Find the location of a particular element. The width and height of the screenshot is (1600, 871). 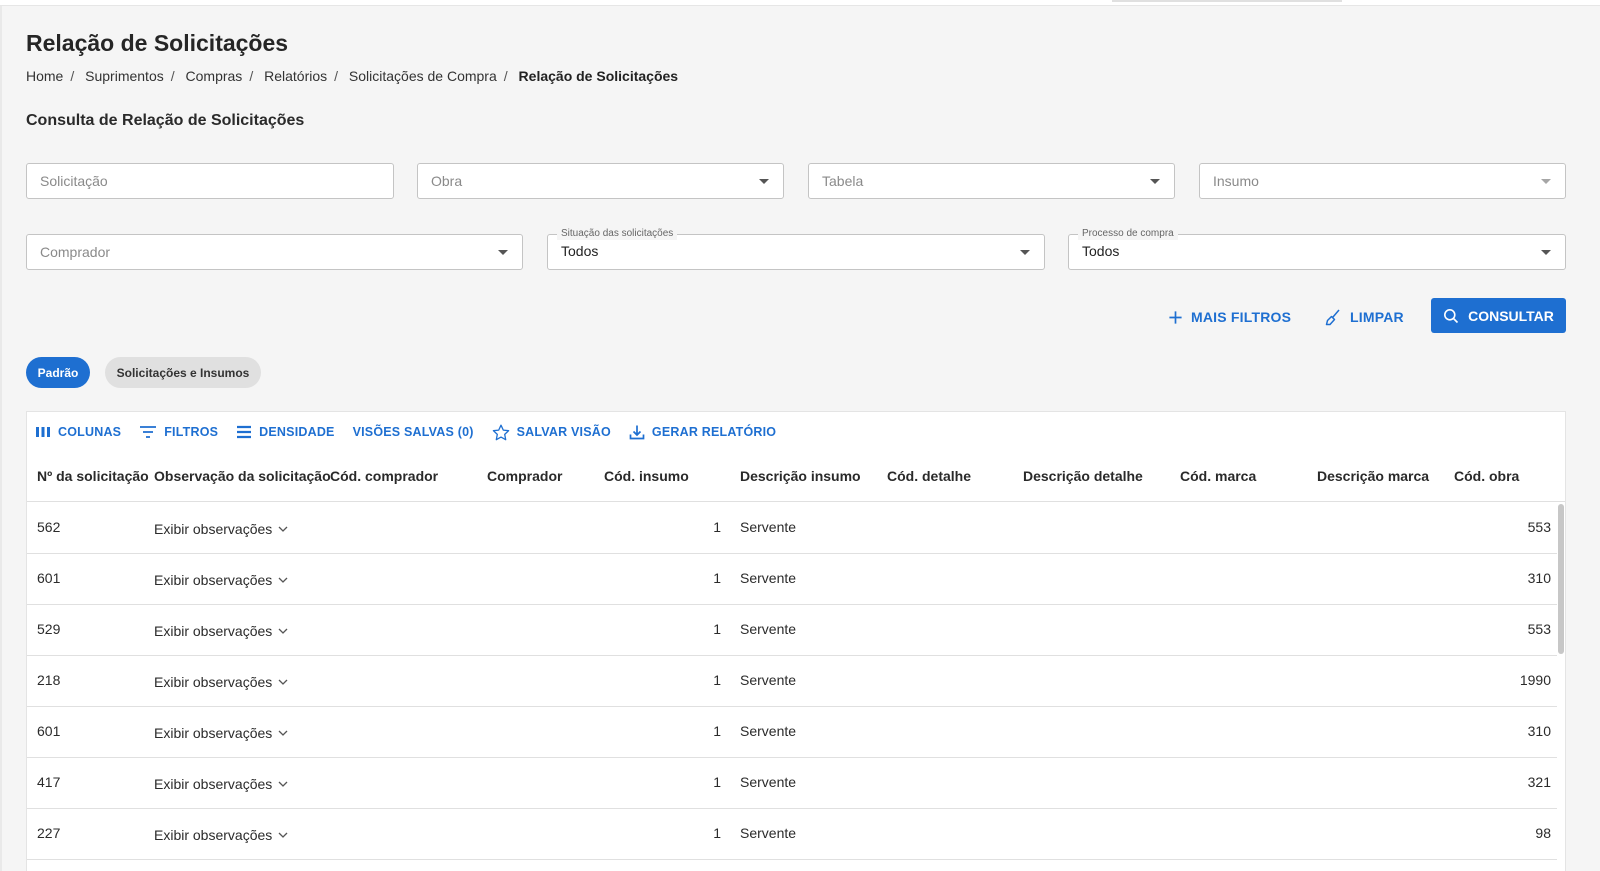

table-row: 417 Exibir observações 1 Servente 321 is located at coordinates (792, 783).